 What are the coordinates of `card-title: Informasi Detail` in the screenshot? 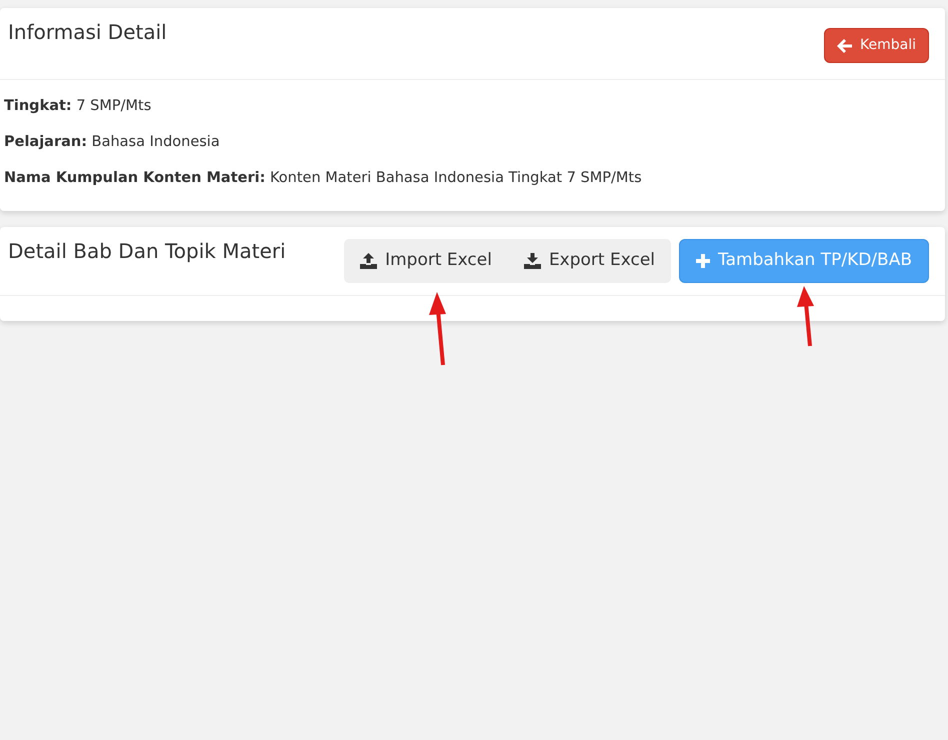 It's located at (87, 32).